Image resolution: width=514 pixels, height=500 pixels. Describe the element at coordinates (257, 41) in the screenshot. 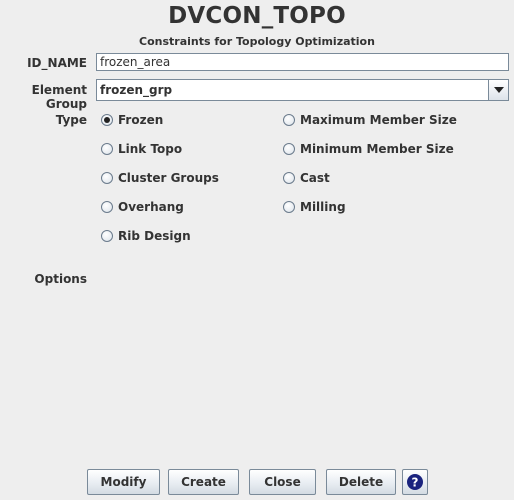

I see `dialog-subtitle: Constraints for Topology Optimization` at that location.